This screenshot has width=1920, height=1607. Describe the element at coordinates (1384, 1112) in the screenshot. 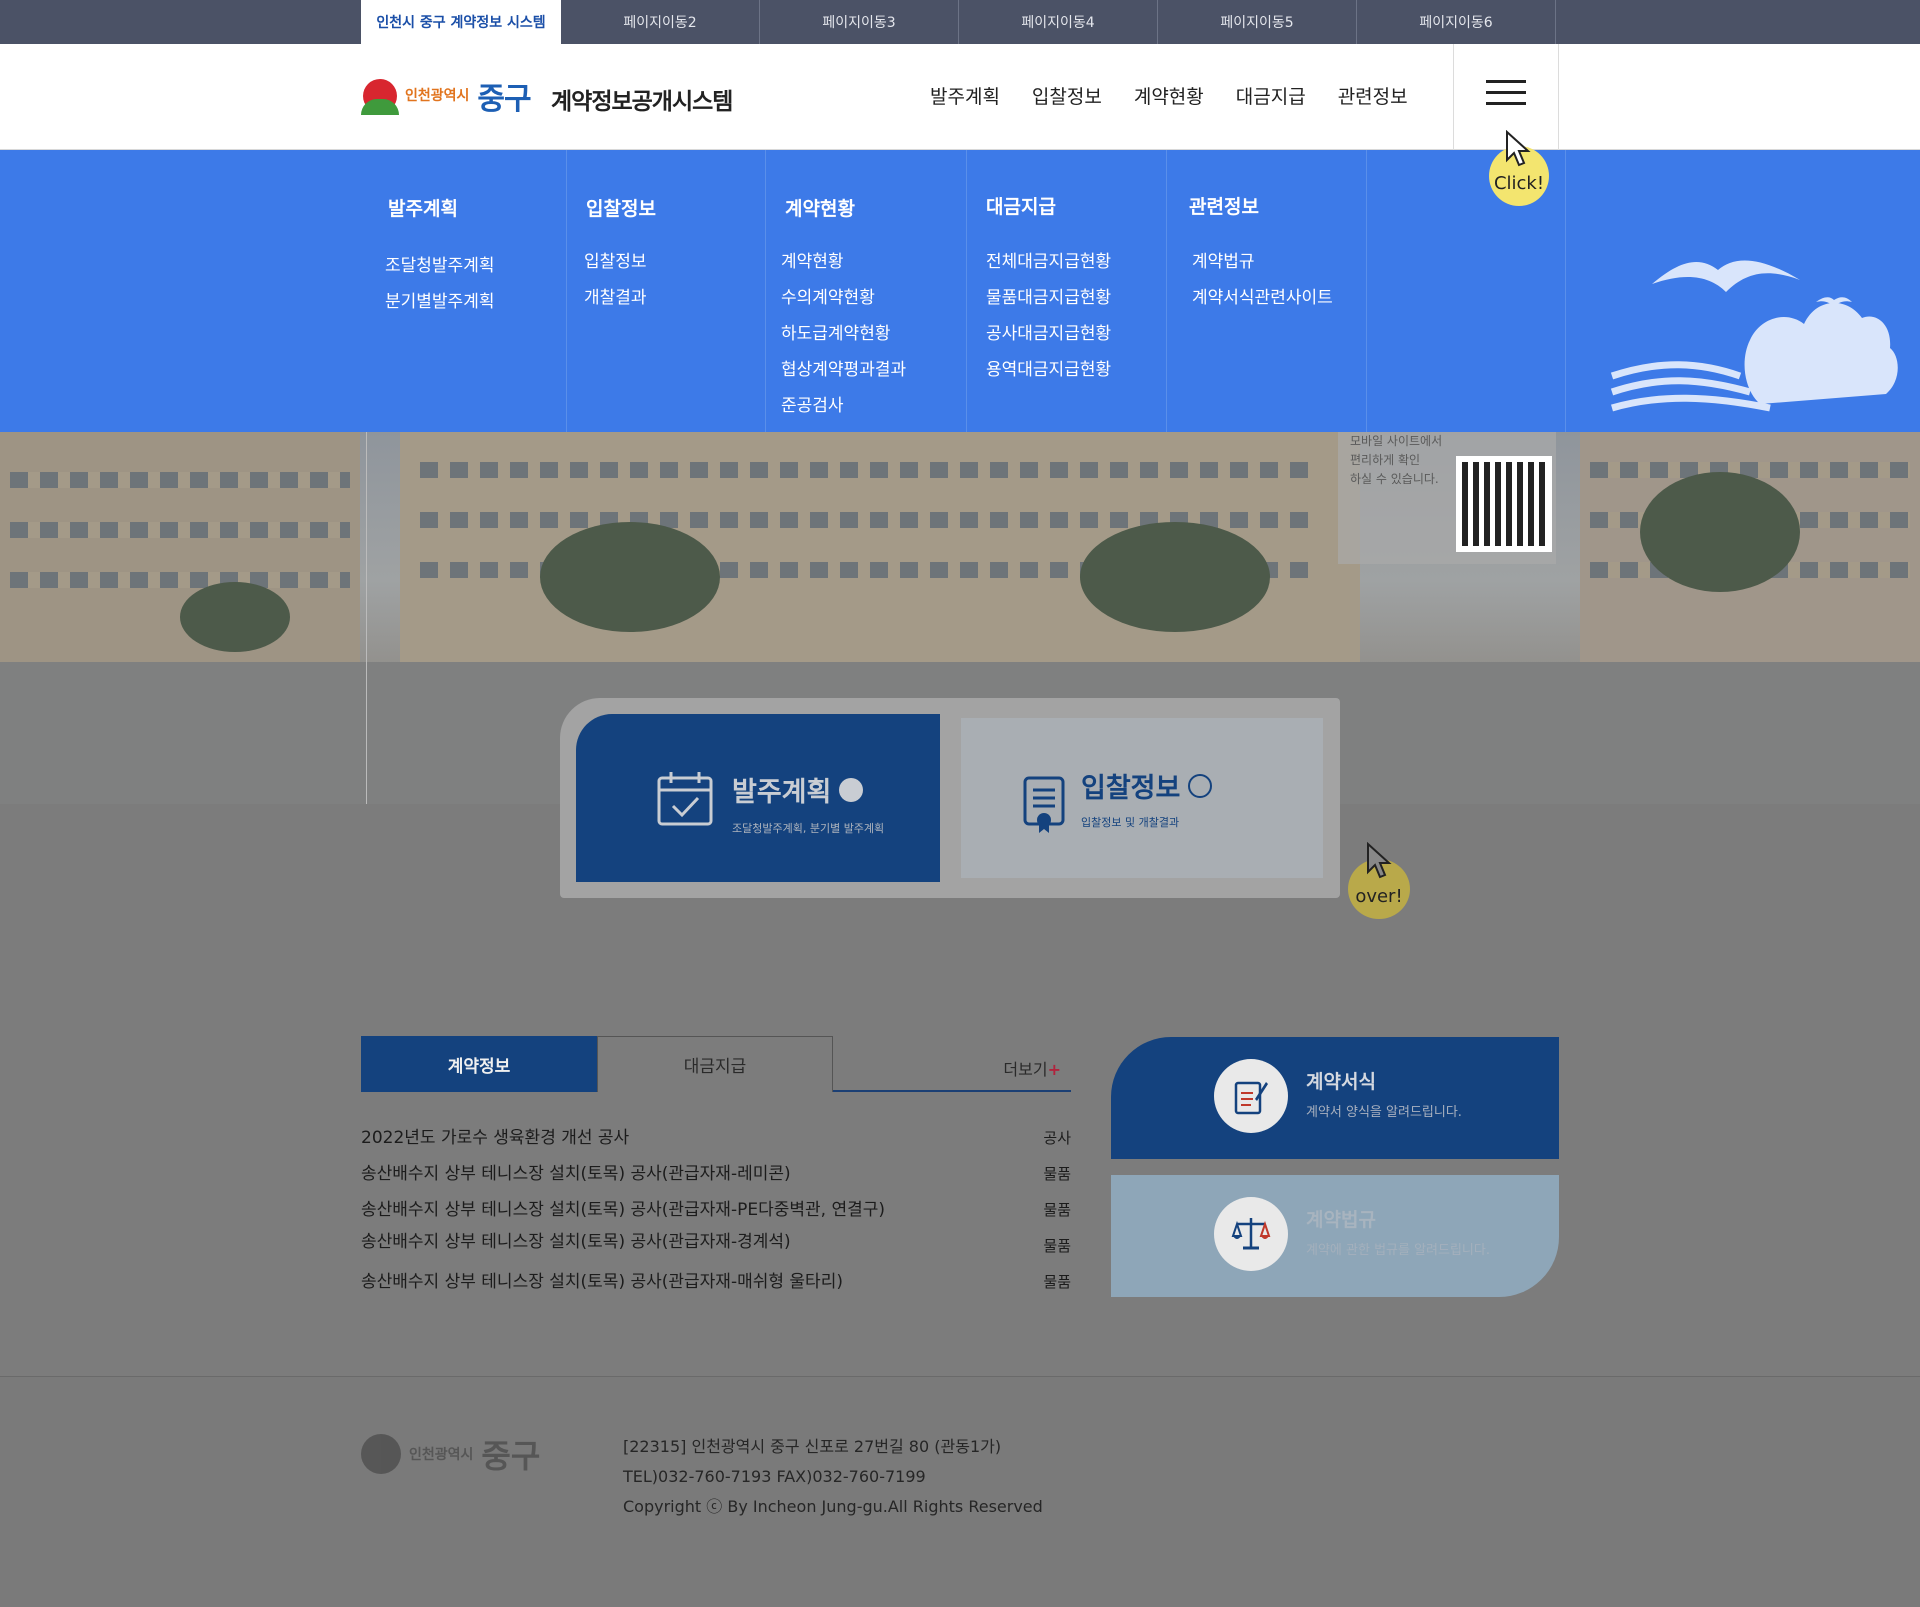

I see `side-card-subtitle: 계약서 양식을 알려드립니다.` at that location.